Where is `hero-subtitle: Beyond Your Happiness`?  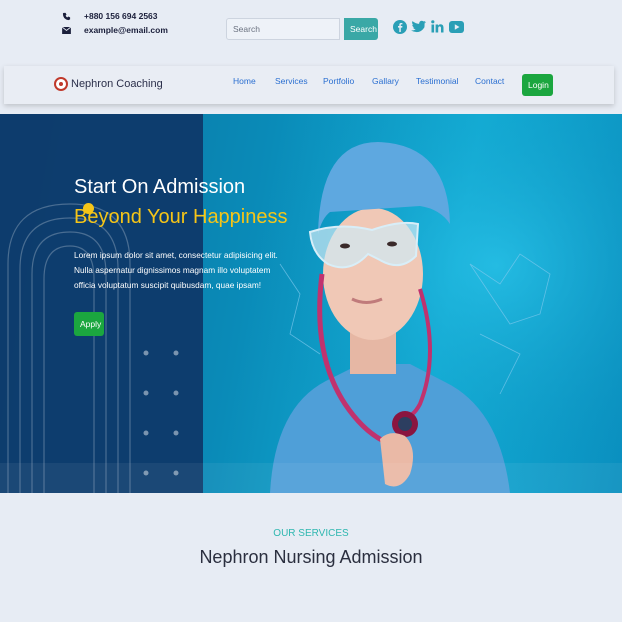 hero-subtitle: Beyond Your Happiness is located at coordinates (181, 217).